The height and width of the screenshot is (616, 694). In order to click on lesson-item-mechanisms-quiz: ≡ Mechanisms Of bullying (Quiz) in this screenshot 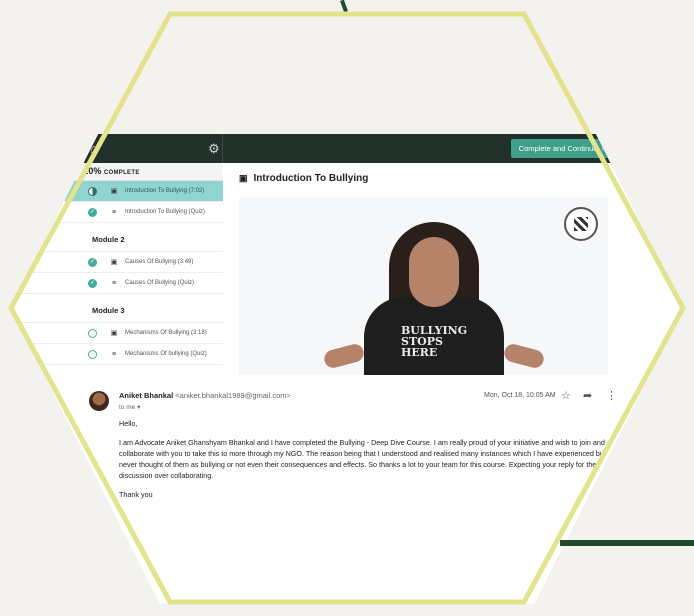, I will do `click(116, 354)`.